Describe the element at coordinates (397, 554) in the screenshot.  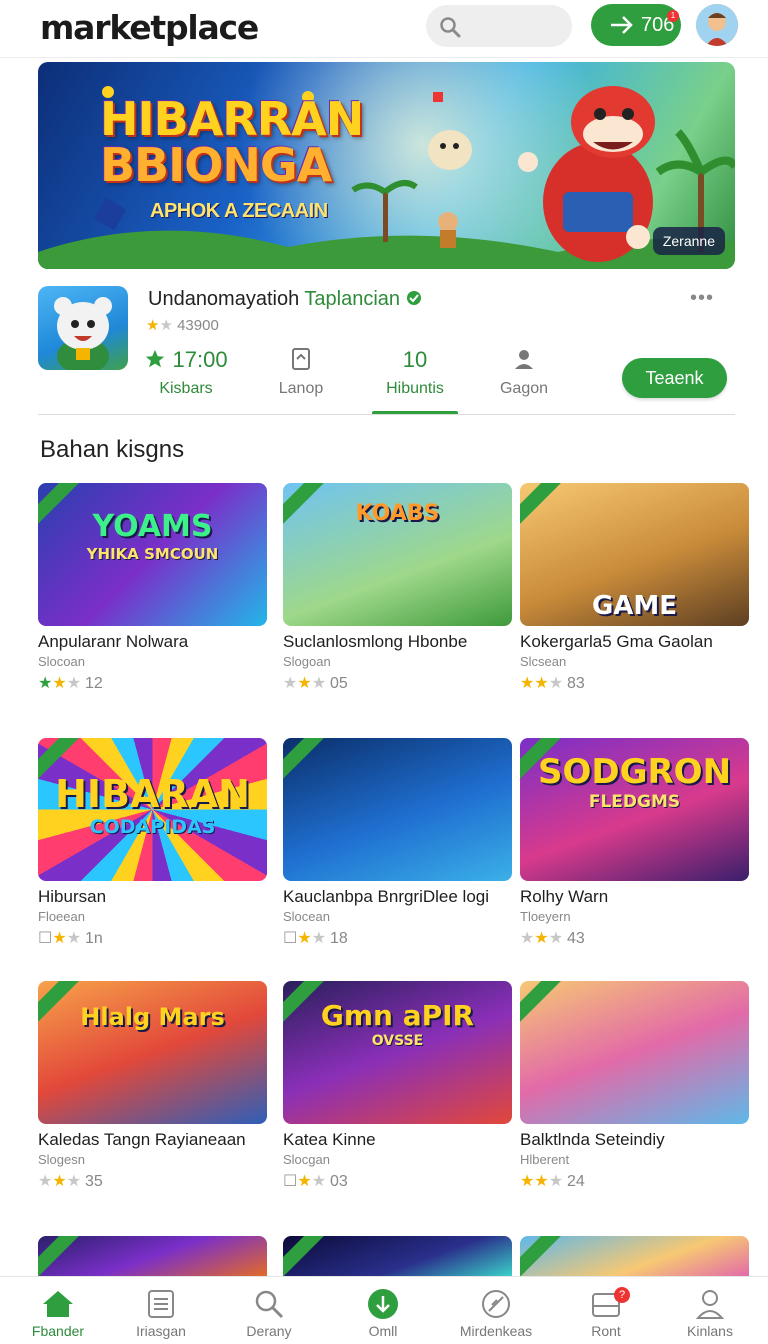
I see `game-thumbnail: KOABS` at that location.